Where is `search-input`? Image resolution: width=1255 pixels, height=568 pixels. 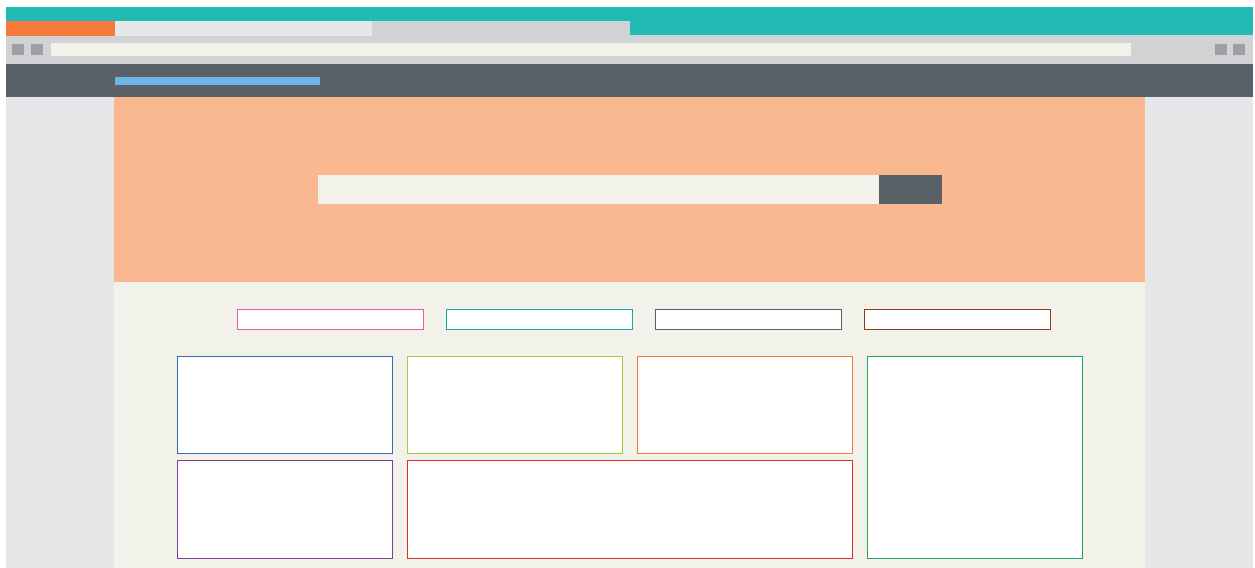
search-input is located at coordinates (598, 189).